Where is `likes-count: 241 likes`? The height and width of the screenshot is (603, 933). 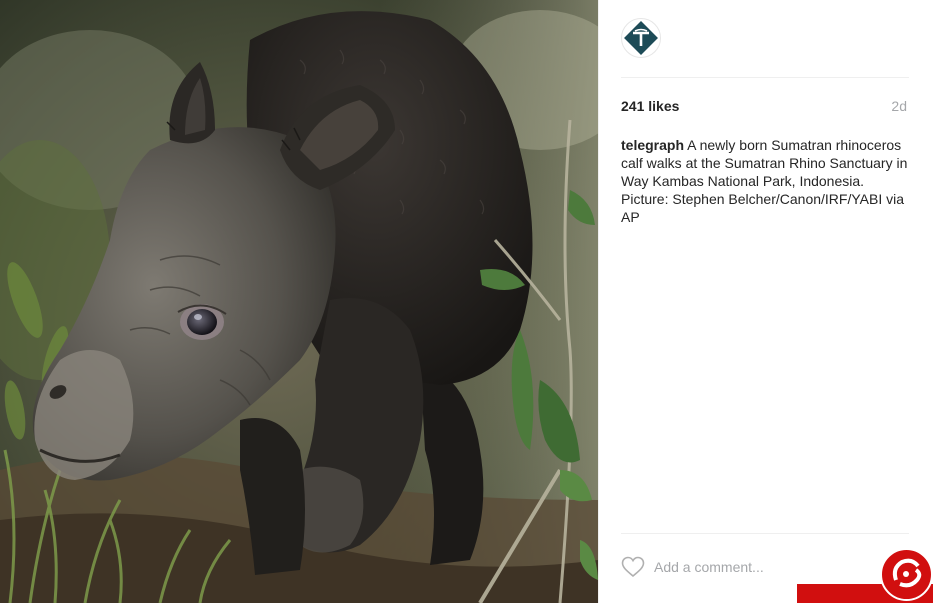
likes-count: 241 likes is located at coordinates (650, 106).